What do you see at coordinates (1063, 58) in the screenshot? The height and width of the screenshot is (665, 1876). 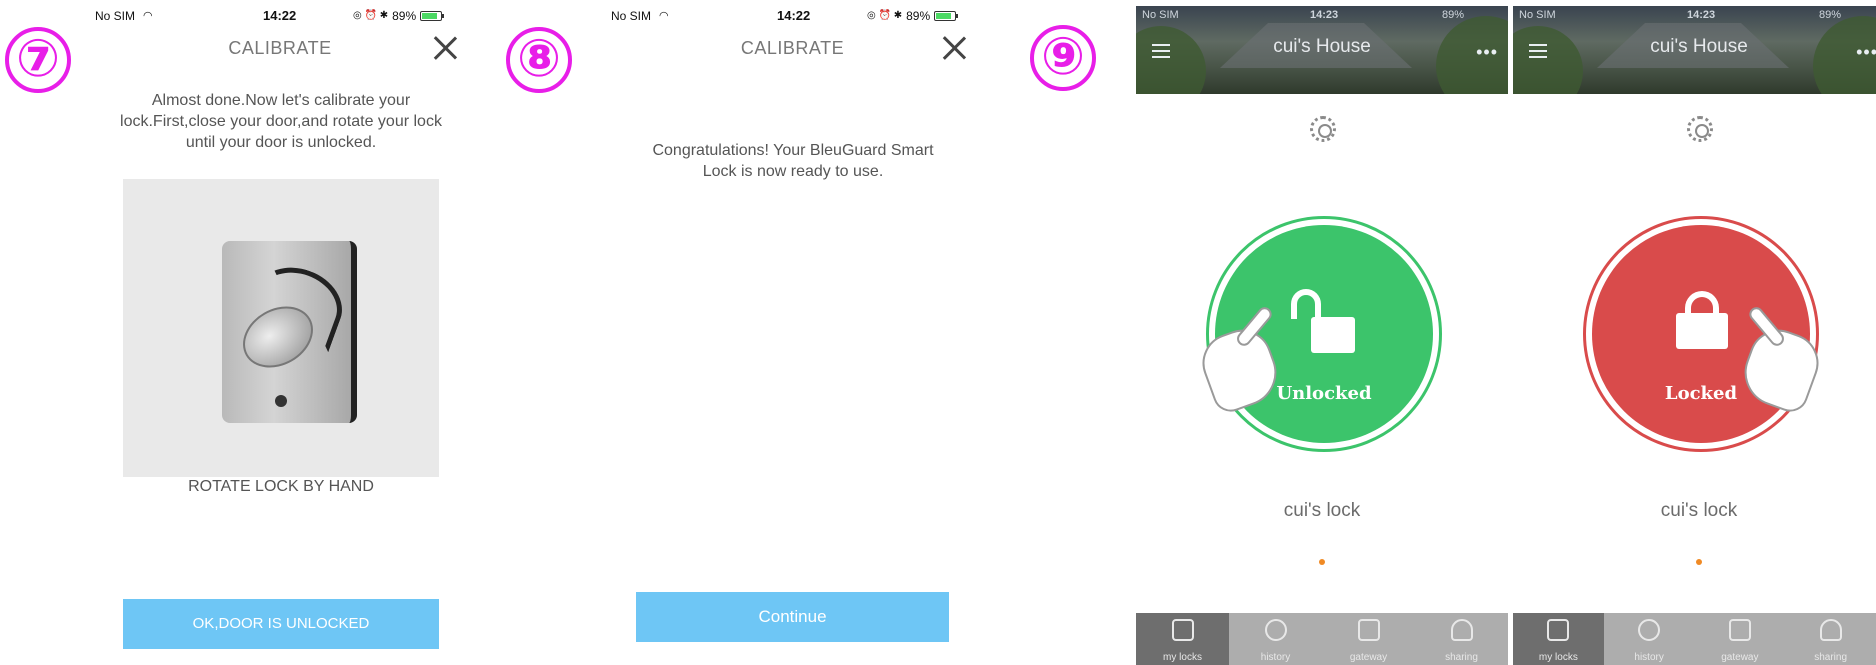 I see `step-number-9: ⑨` at bounding box center [1063, 58].